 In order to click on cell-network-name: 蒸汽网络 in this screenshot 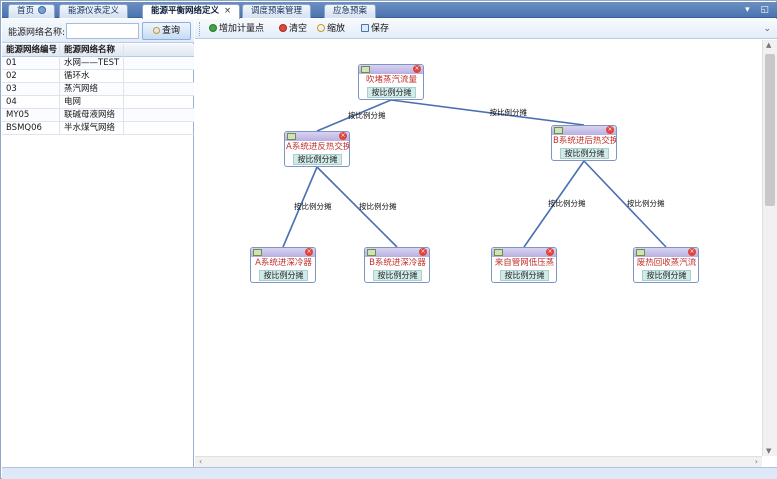, I will do `click(92, 89)`.